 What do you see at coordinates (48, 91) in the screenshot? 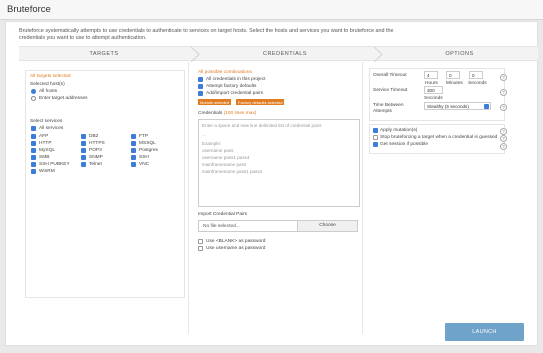
I see `all-hosts-label: All hosts` at bounding box center [48, 91].